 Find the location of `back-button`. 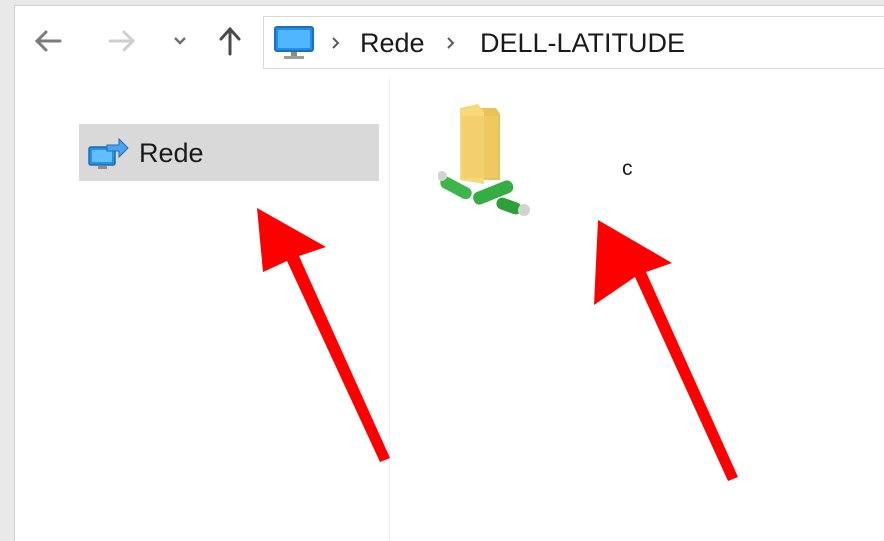

back-button is located at coordinates (48, 41).